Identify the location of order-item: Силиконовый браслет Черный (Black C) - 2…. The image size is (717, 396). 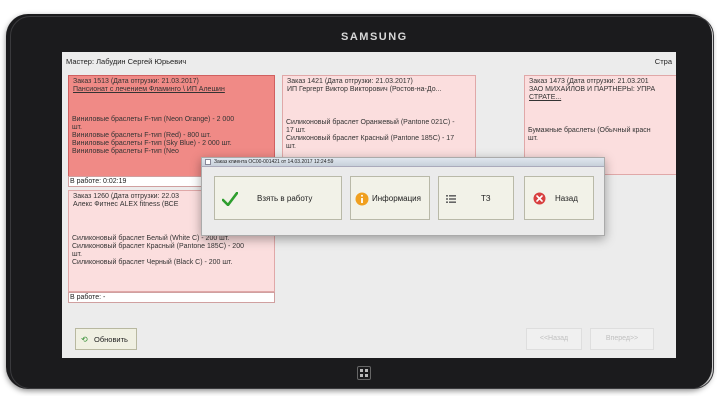
(152, 262).